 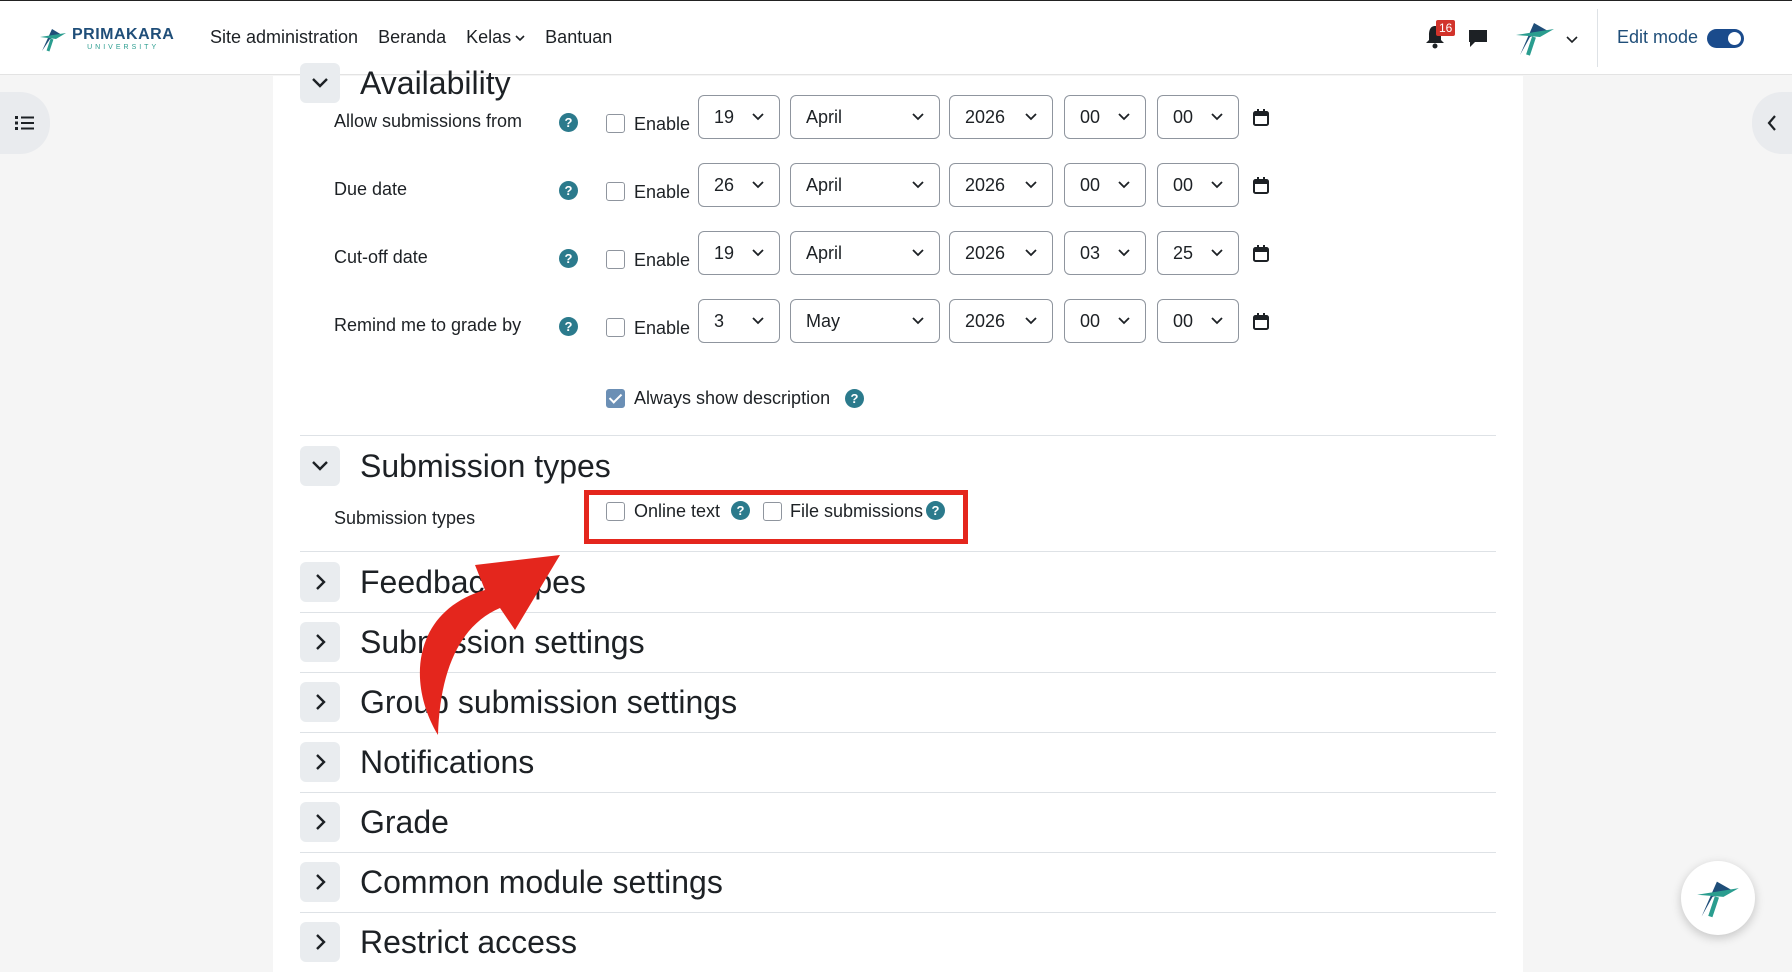 What do you see at coordinates (502, 641) in the screenshot?
I see `submission-settings-title: Submission settings` at bounding box center [502, 641].